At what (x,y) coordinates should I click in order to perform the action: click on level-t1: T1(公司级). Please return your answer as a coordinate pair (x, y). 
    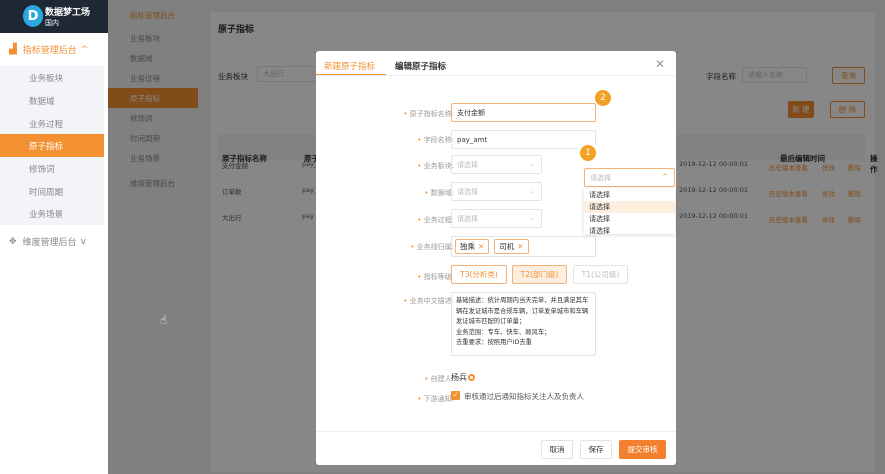
    Looking at the image, I should click on (600, 274).